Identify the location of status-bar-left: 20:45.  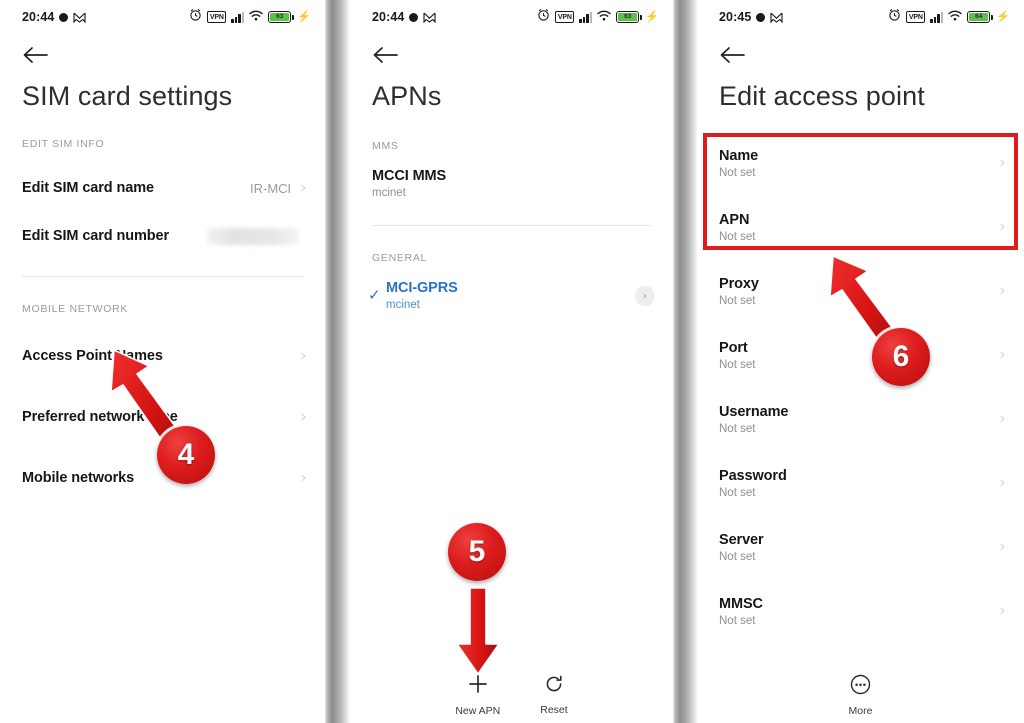
(751, 17).